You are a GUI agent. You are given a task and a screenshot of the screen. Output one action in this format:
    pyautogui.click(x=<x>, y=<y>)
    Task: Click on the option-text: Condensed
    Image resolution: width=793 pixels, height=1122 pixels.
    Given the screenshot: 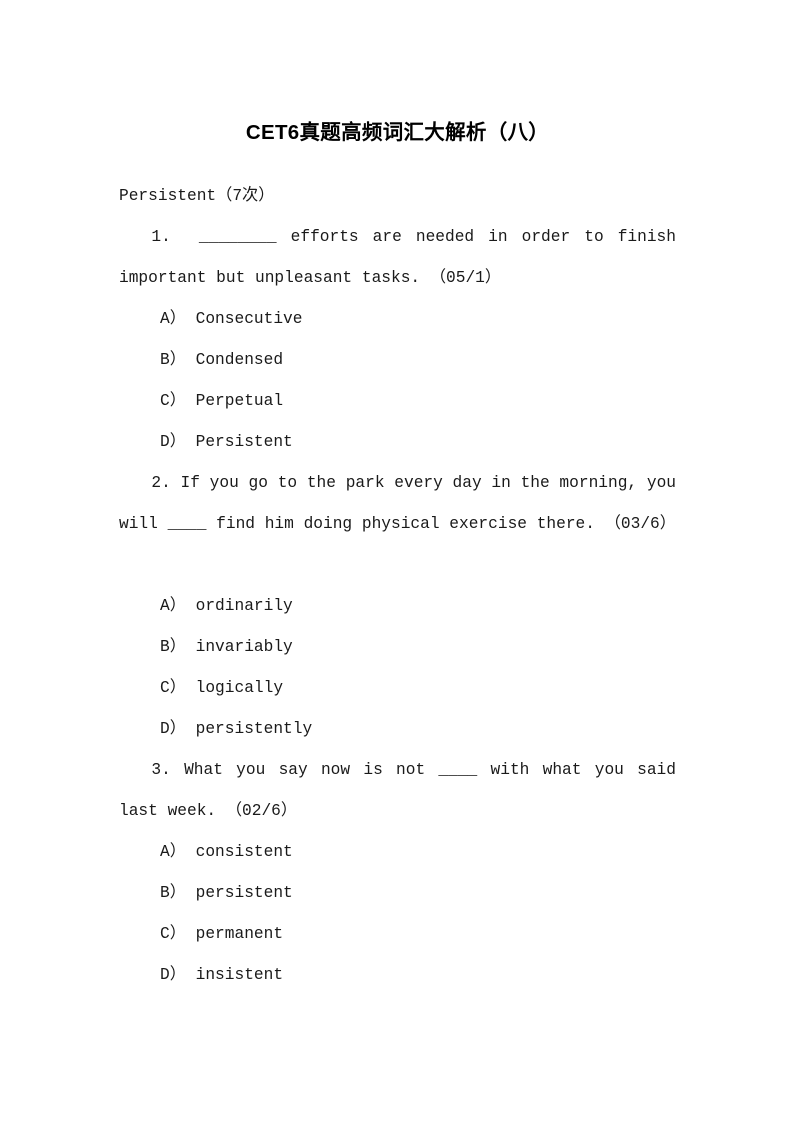 What is the action you would take?
    pyautogui.click(x=239, y=360)
    